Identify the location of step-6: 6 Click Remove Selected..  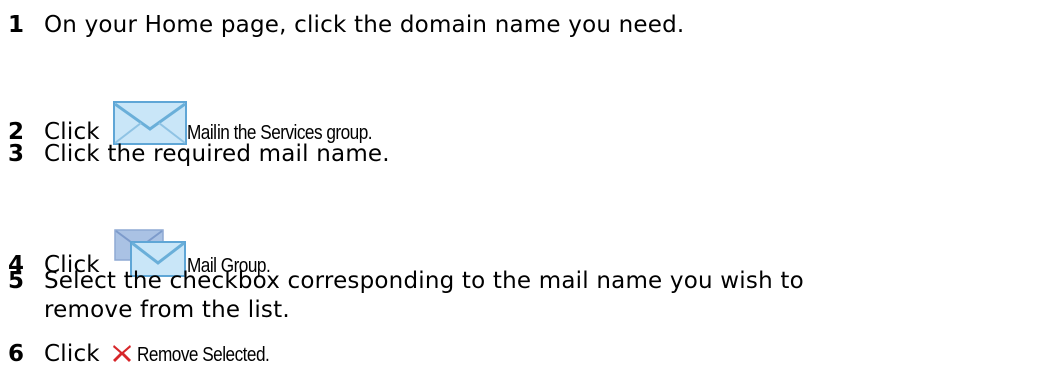
(149, 355).